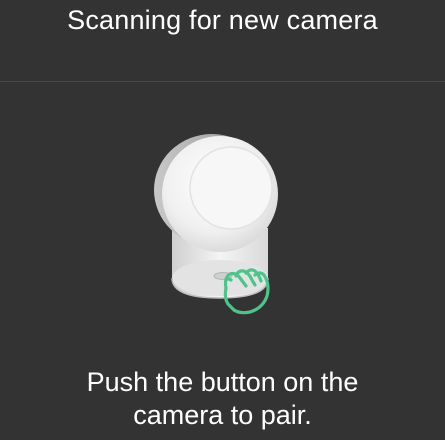  Describe the element at coordinates (222, 20) in the screenshot. I see `page-title: Scanning for new camera` at that location.